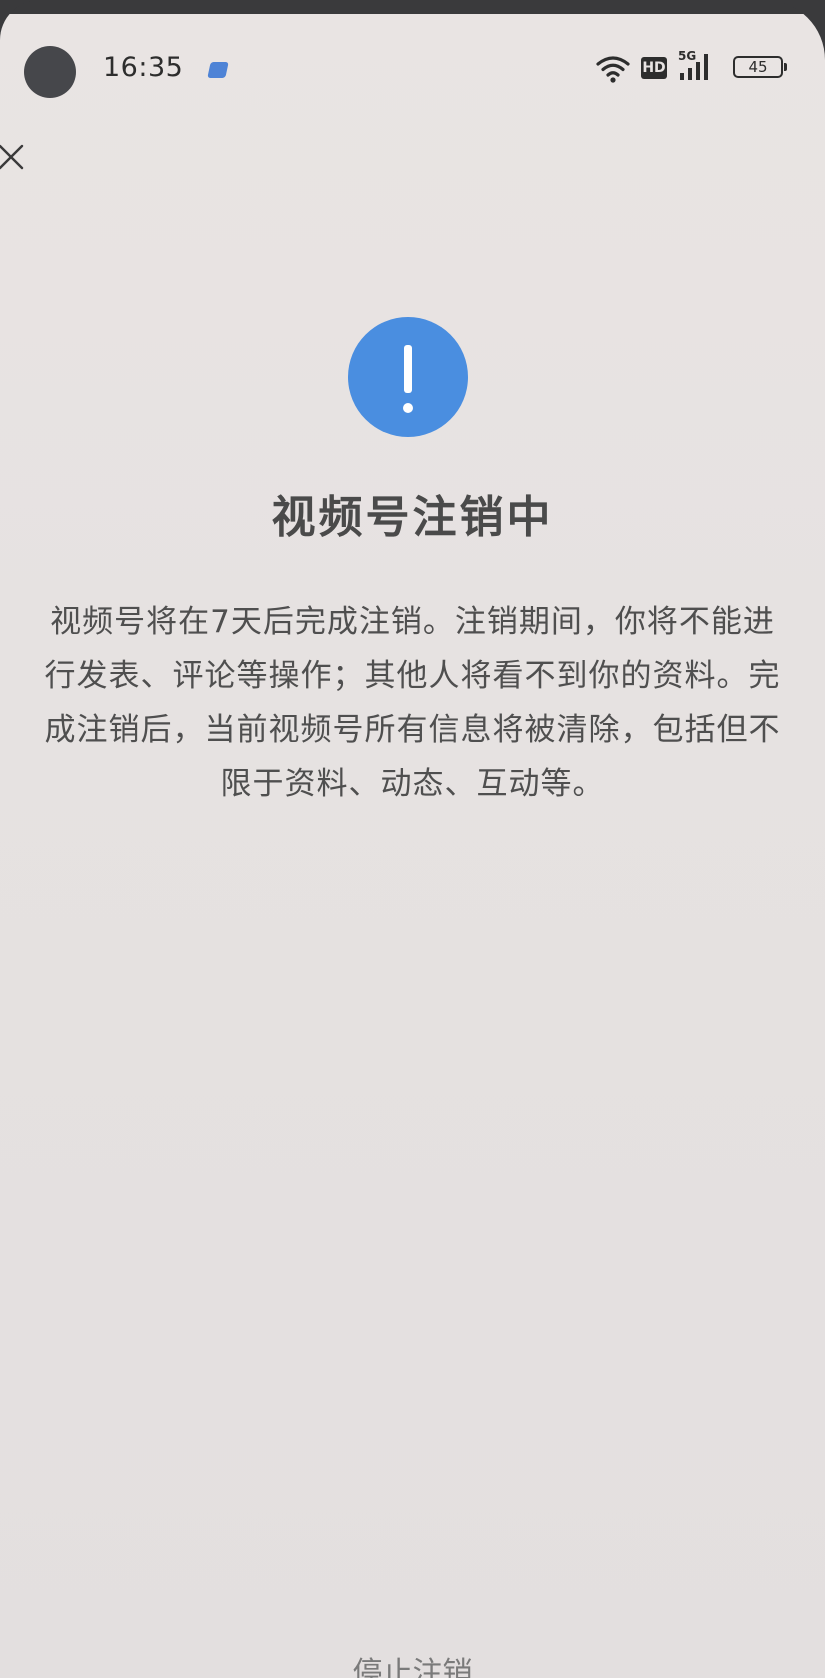 This screenshot has width=825, height=1678. Describe the element at coordinates (12, 157) in the screenshot. I see `close-icon` at that location.